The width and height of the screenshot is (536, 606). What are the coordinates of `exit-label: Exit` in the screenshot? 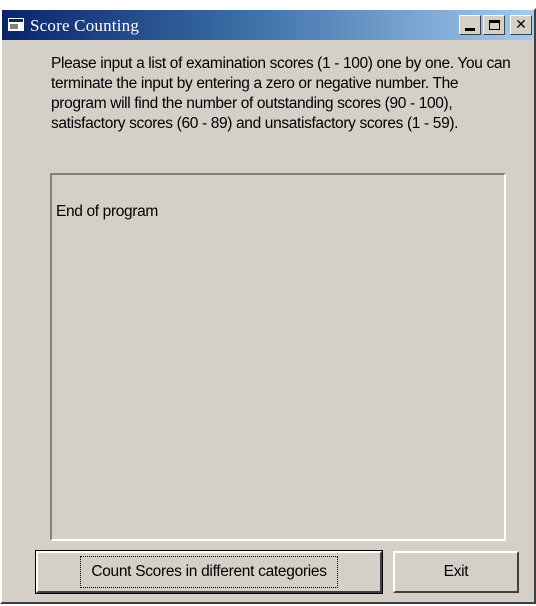 It's located at (456, 571).